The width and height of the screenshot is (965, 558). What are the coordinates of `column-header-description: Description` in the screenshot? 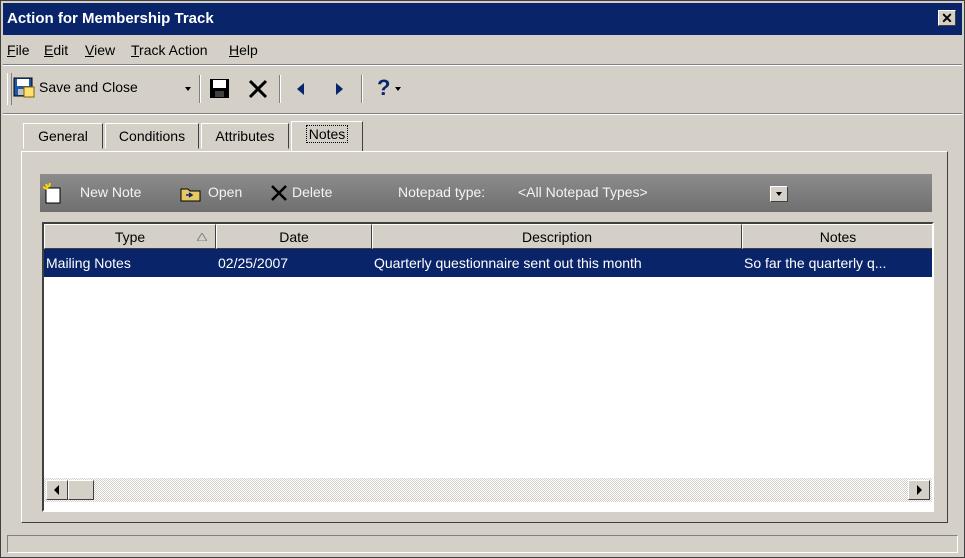 It's located at (557, 236).